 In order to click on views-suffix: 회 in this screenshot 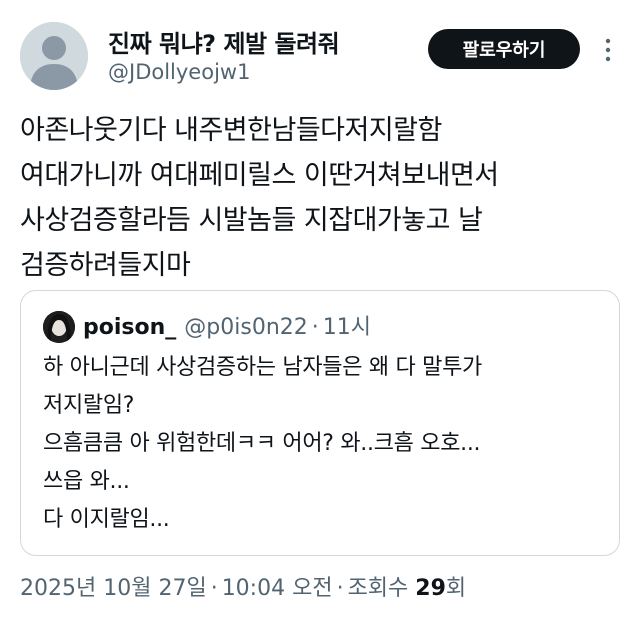, I will do `click(456, 588)`.